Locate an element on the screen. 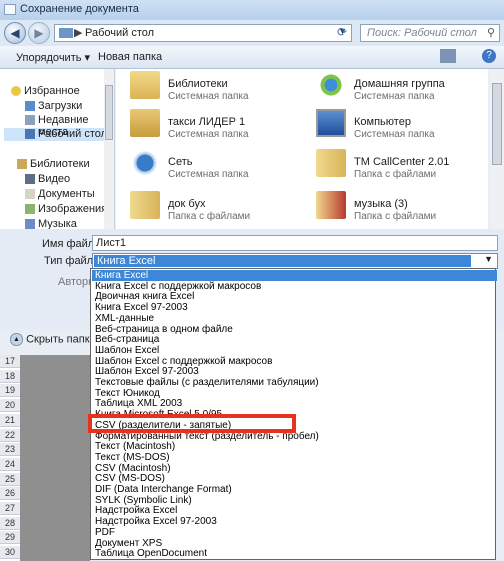  filetype-option: XML-данные is located at coordinates (294, 318).